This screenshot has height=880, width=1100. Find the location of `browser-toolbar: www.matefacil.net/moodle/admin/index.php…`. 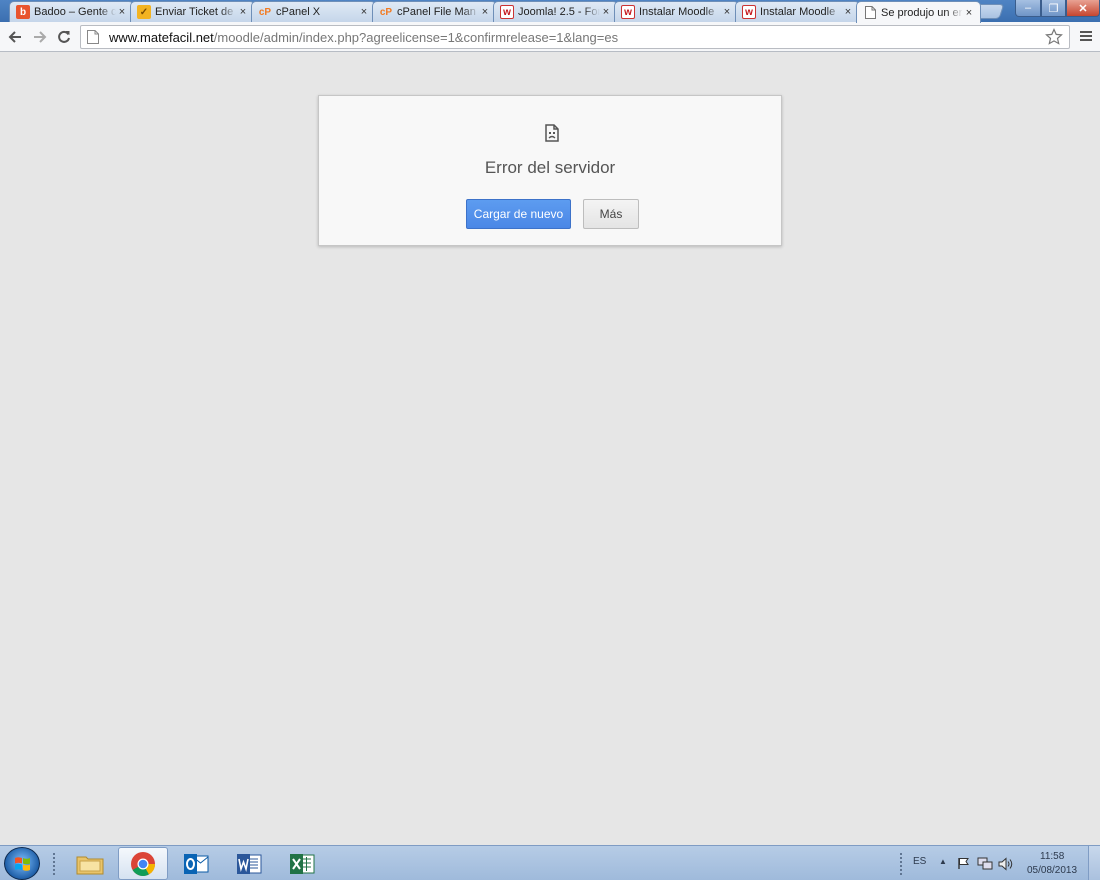

browser-toolbar: www.matefacil.net/moodle/admin/index.php… is located at coordinates (550, 37).